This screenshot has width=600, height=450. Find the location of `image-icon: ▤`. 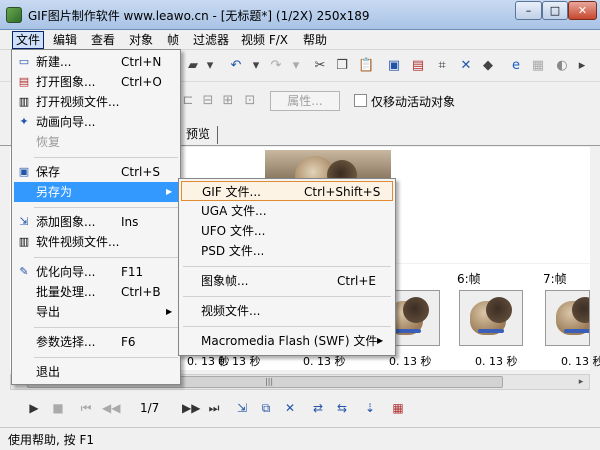

image-icon: ▤ is located at coordinates (418, 66).